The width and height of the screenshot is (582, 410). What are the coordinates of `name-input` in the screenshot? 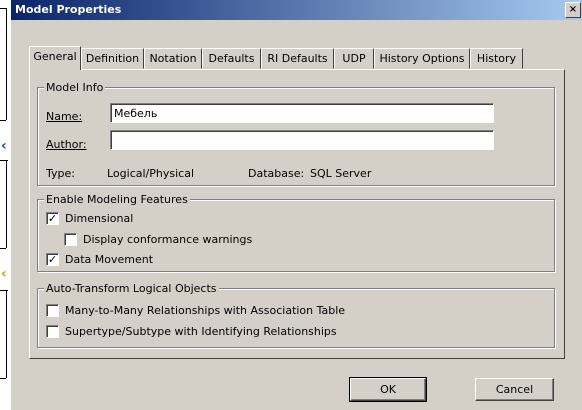 It's located at (302, 113).